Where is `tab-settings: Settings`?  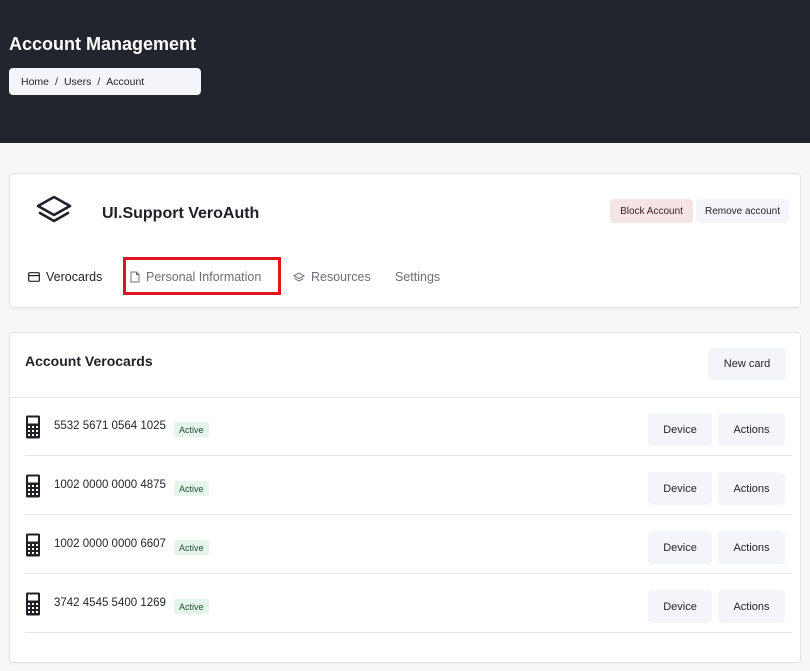
tab-settings: Settings is located at coordinates (417, 277).